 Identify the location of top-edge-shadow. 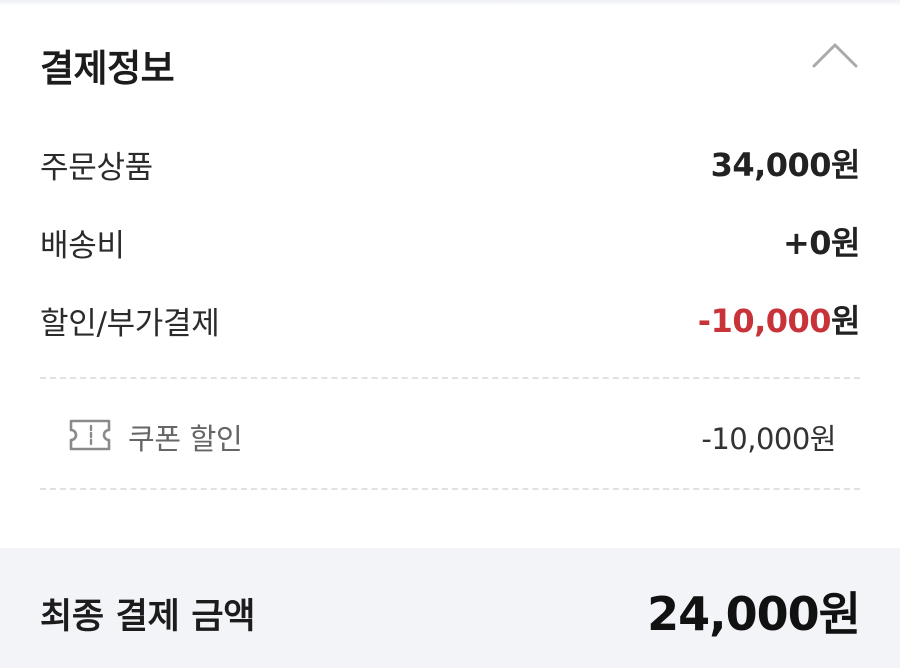
(450, 3).